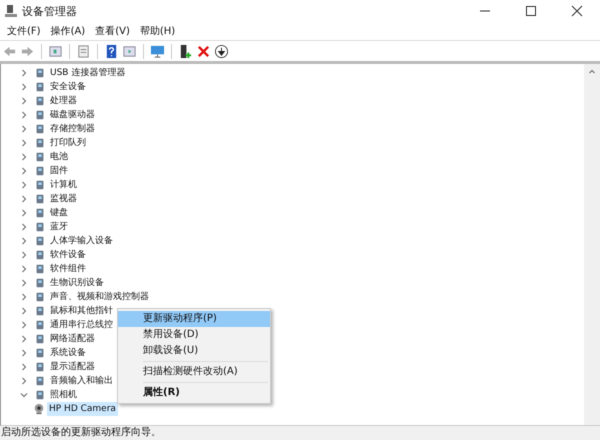  I want to click on menu-item: 卸载设备(U), so click(194, 351).